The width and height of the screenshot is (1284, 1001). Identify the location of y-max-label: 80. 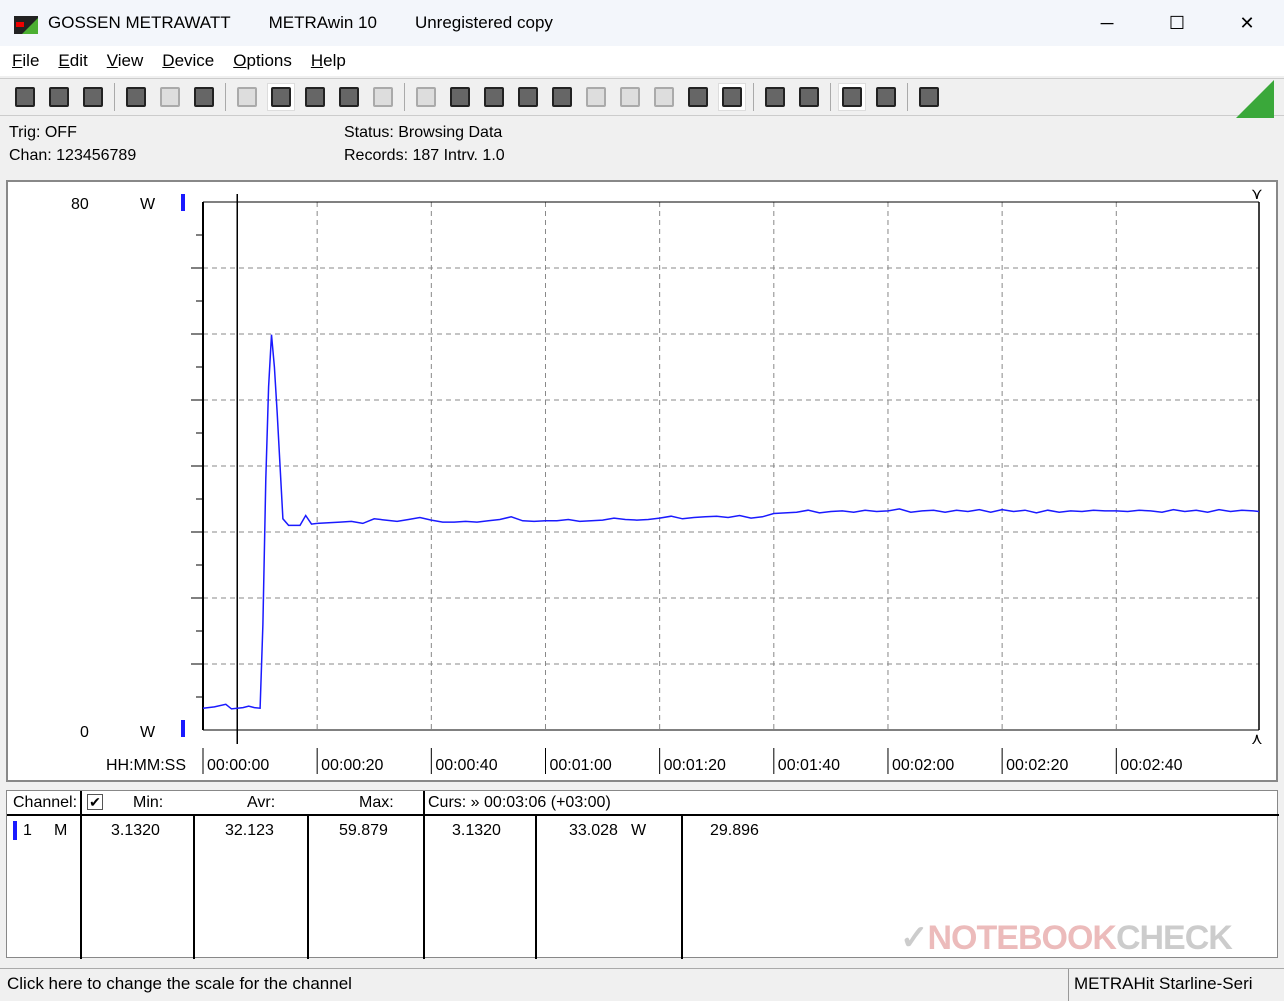
(80, 204).